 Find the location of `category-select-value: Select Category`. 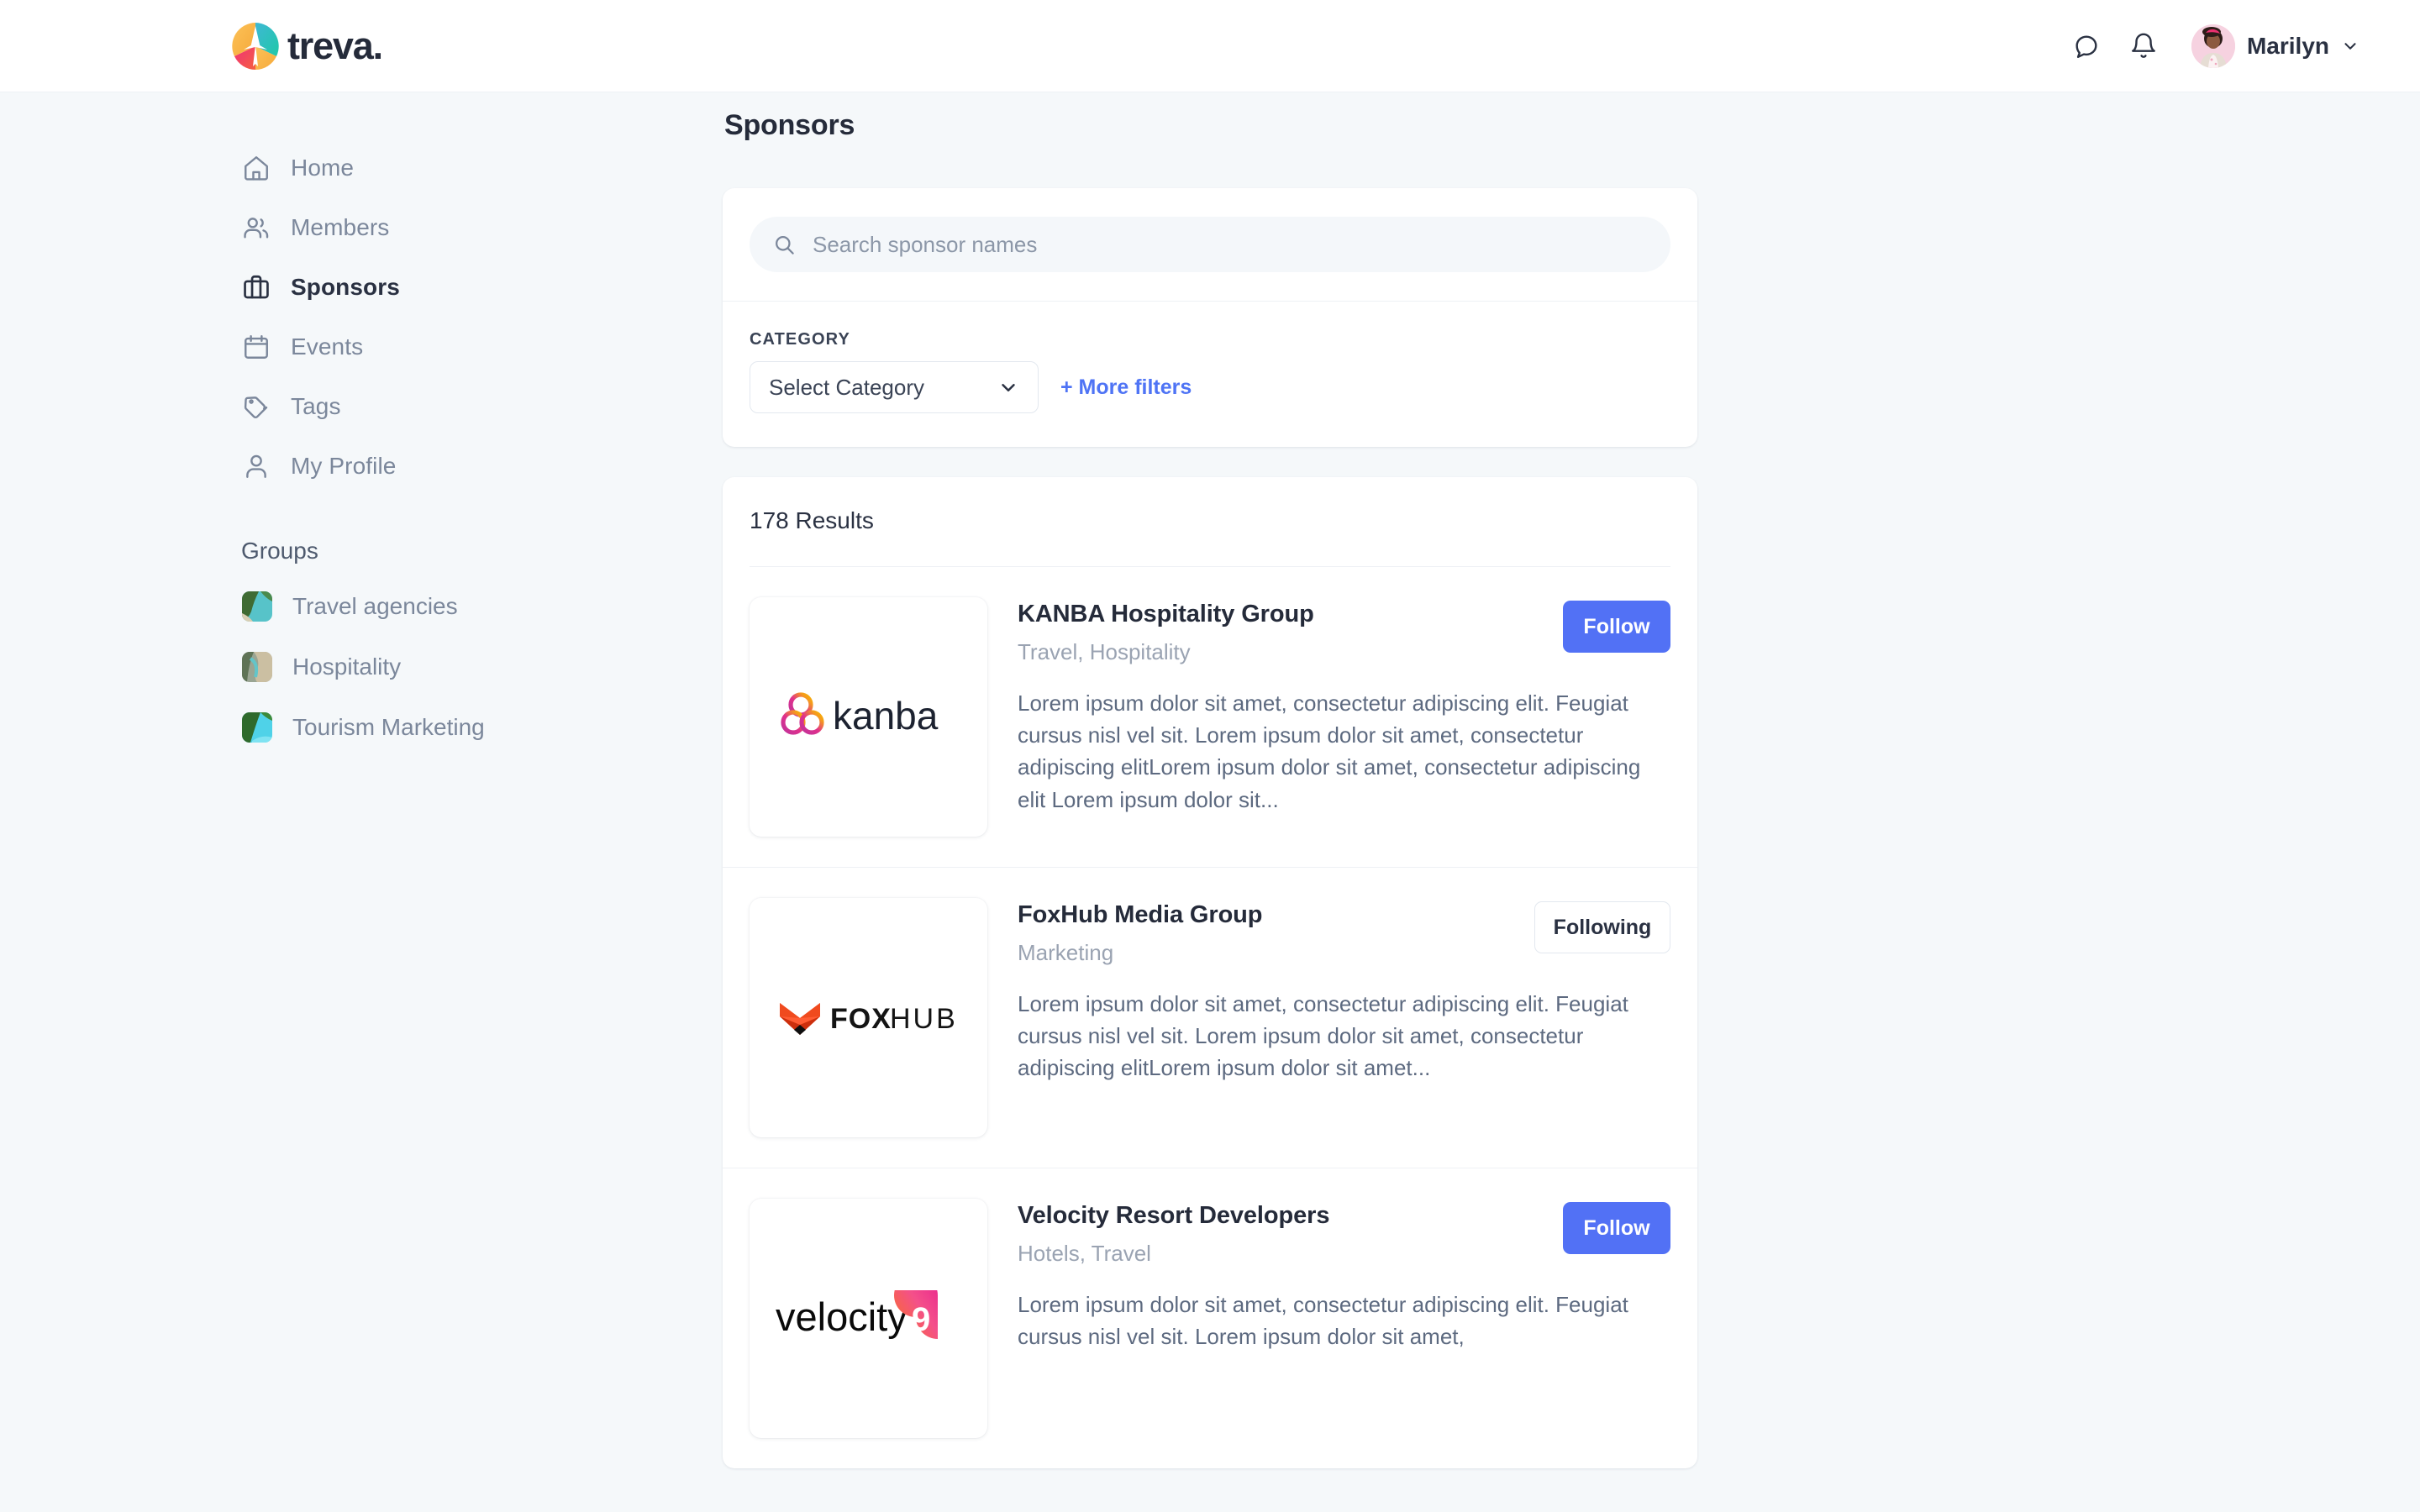

category-select-value: Select Category is located at coordinates (846, 387).